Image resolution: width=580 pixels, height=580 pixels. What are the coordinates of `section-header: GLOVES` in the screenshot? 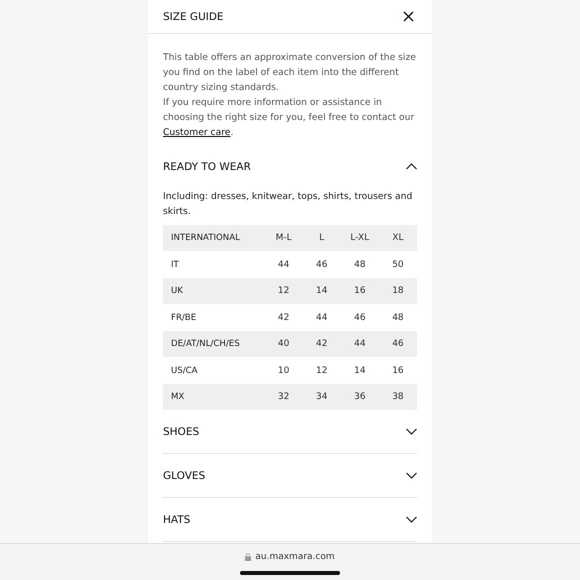 It's located at (290, 476).